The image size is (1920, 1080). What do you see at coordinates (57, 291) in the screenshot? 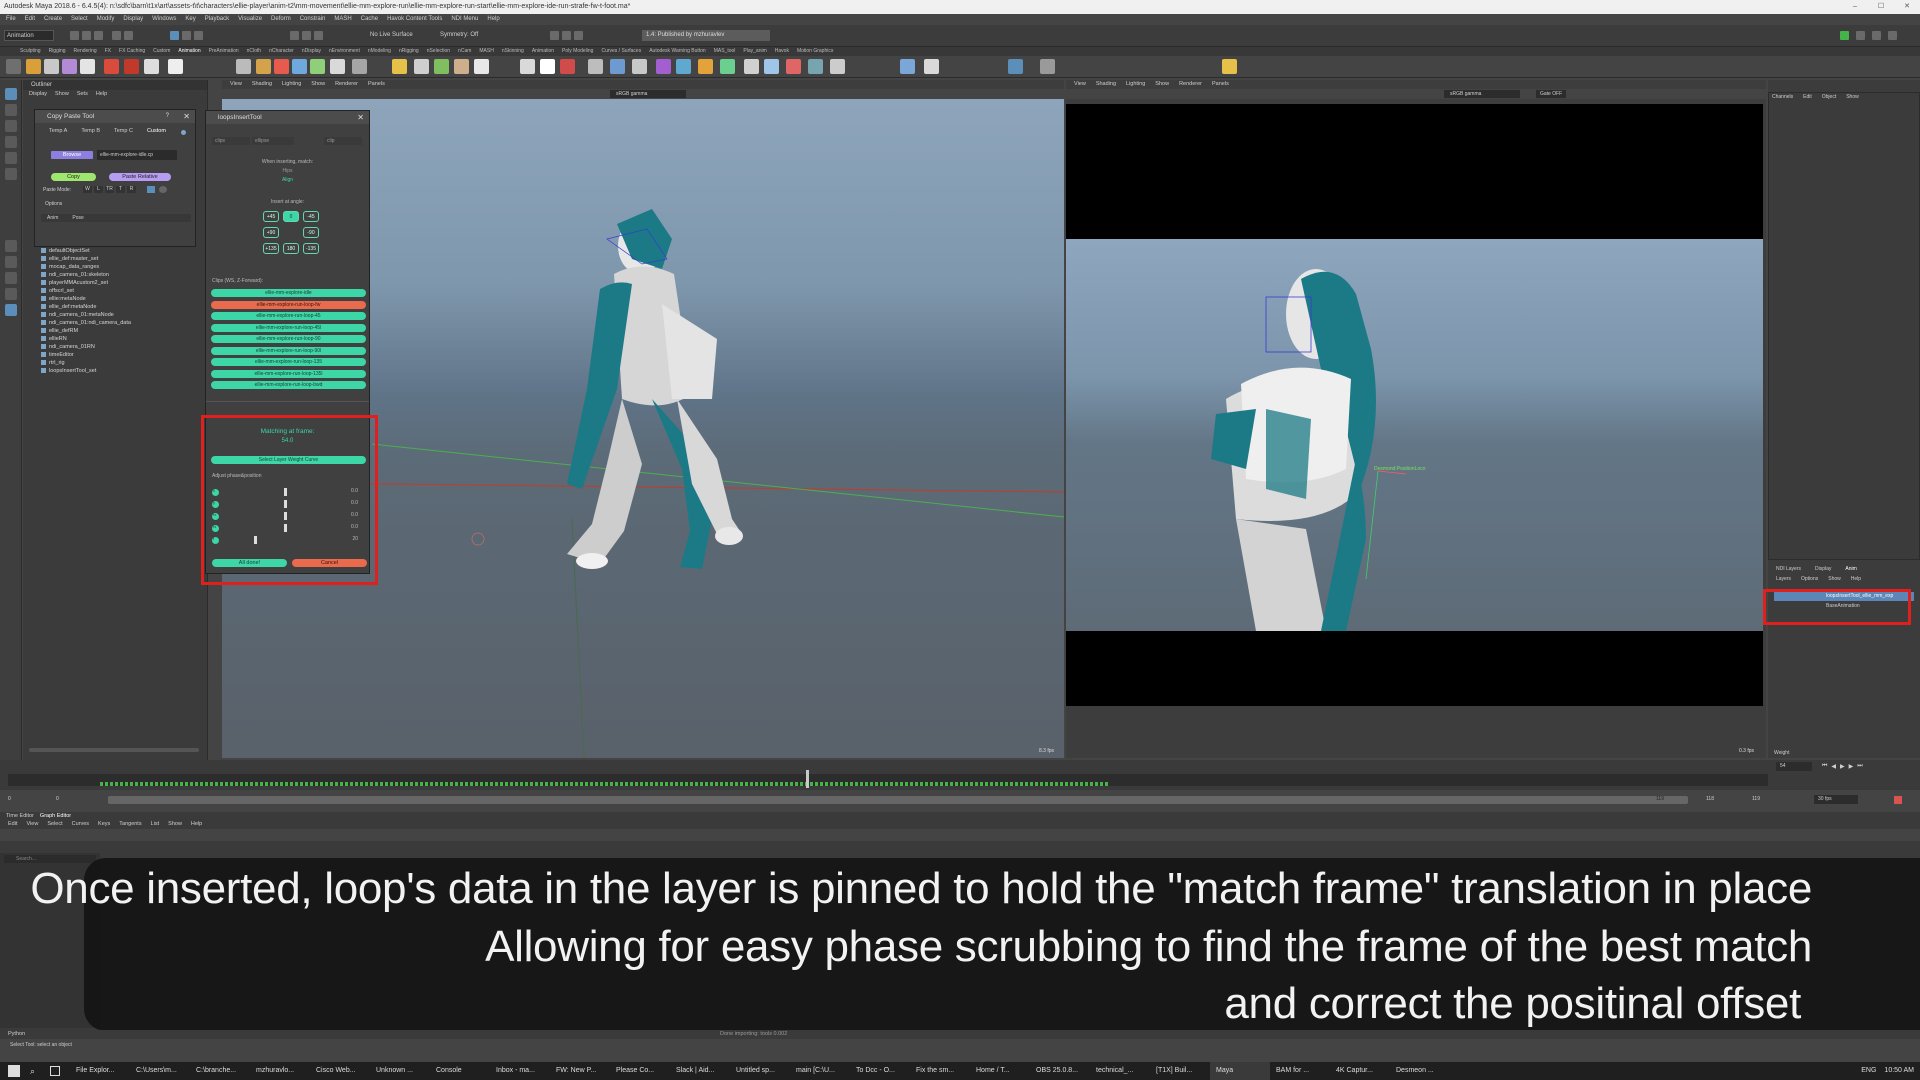
I see `outliner-item: offscrl_set` at bounding box center [57, 291].